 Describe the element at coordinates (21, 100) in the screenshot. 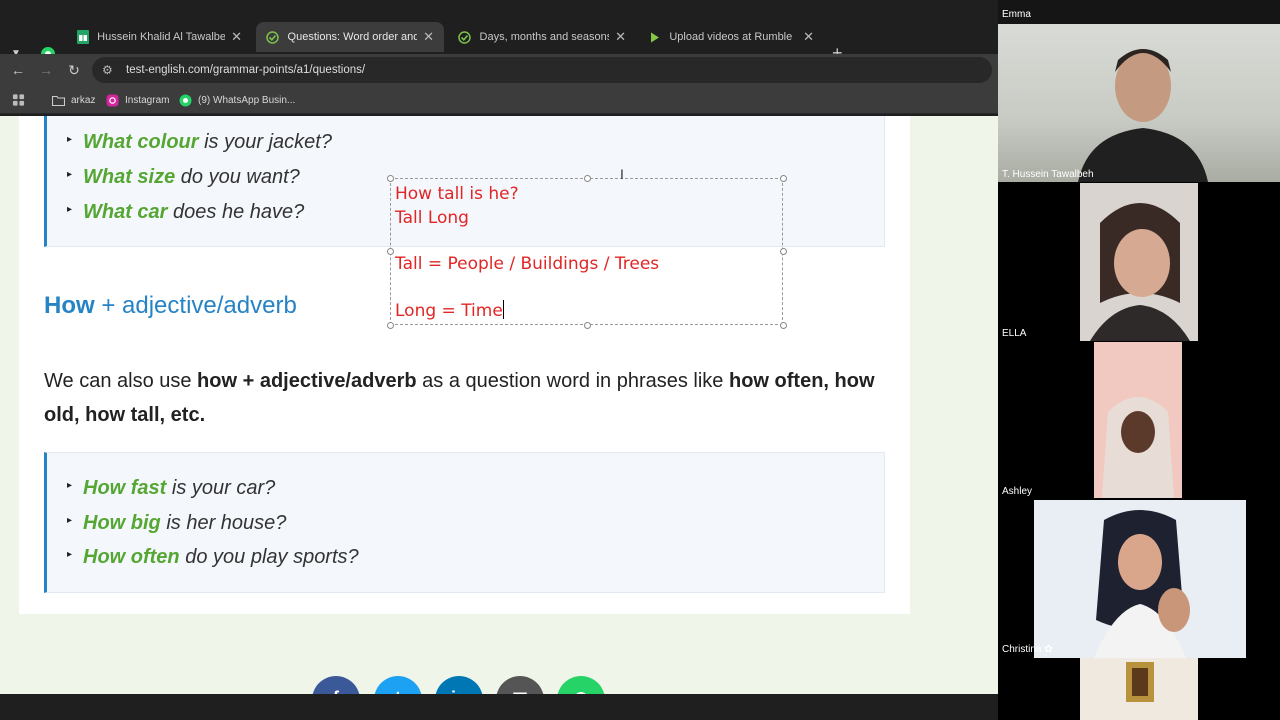

I see `apps-grid-icon` at that location.